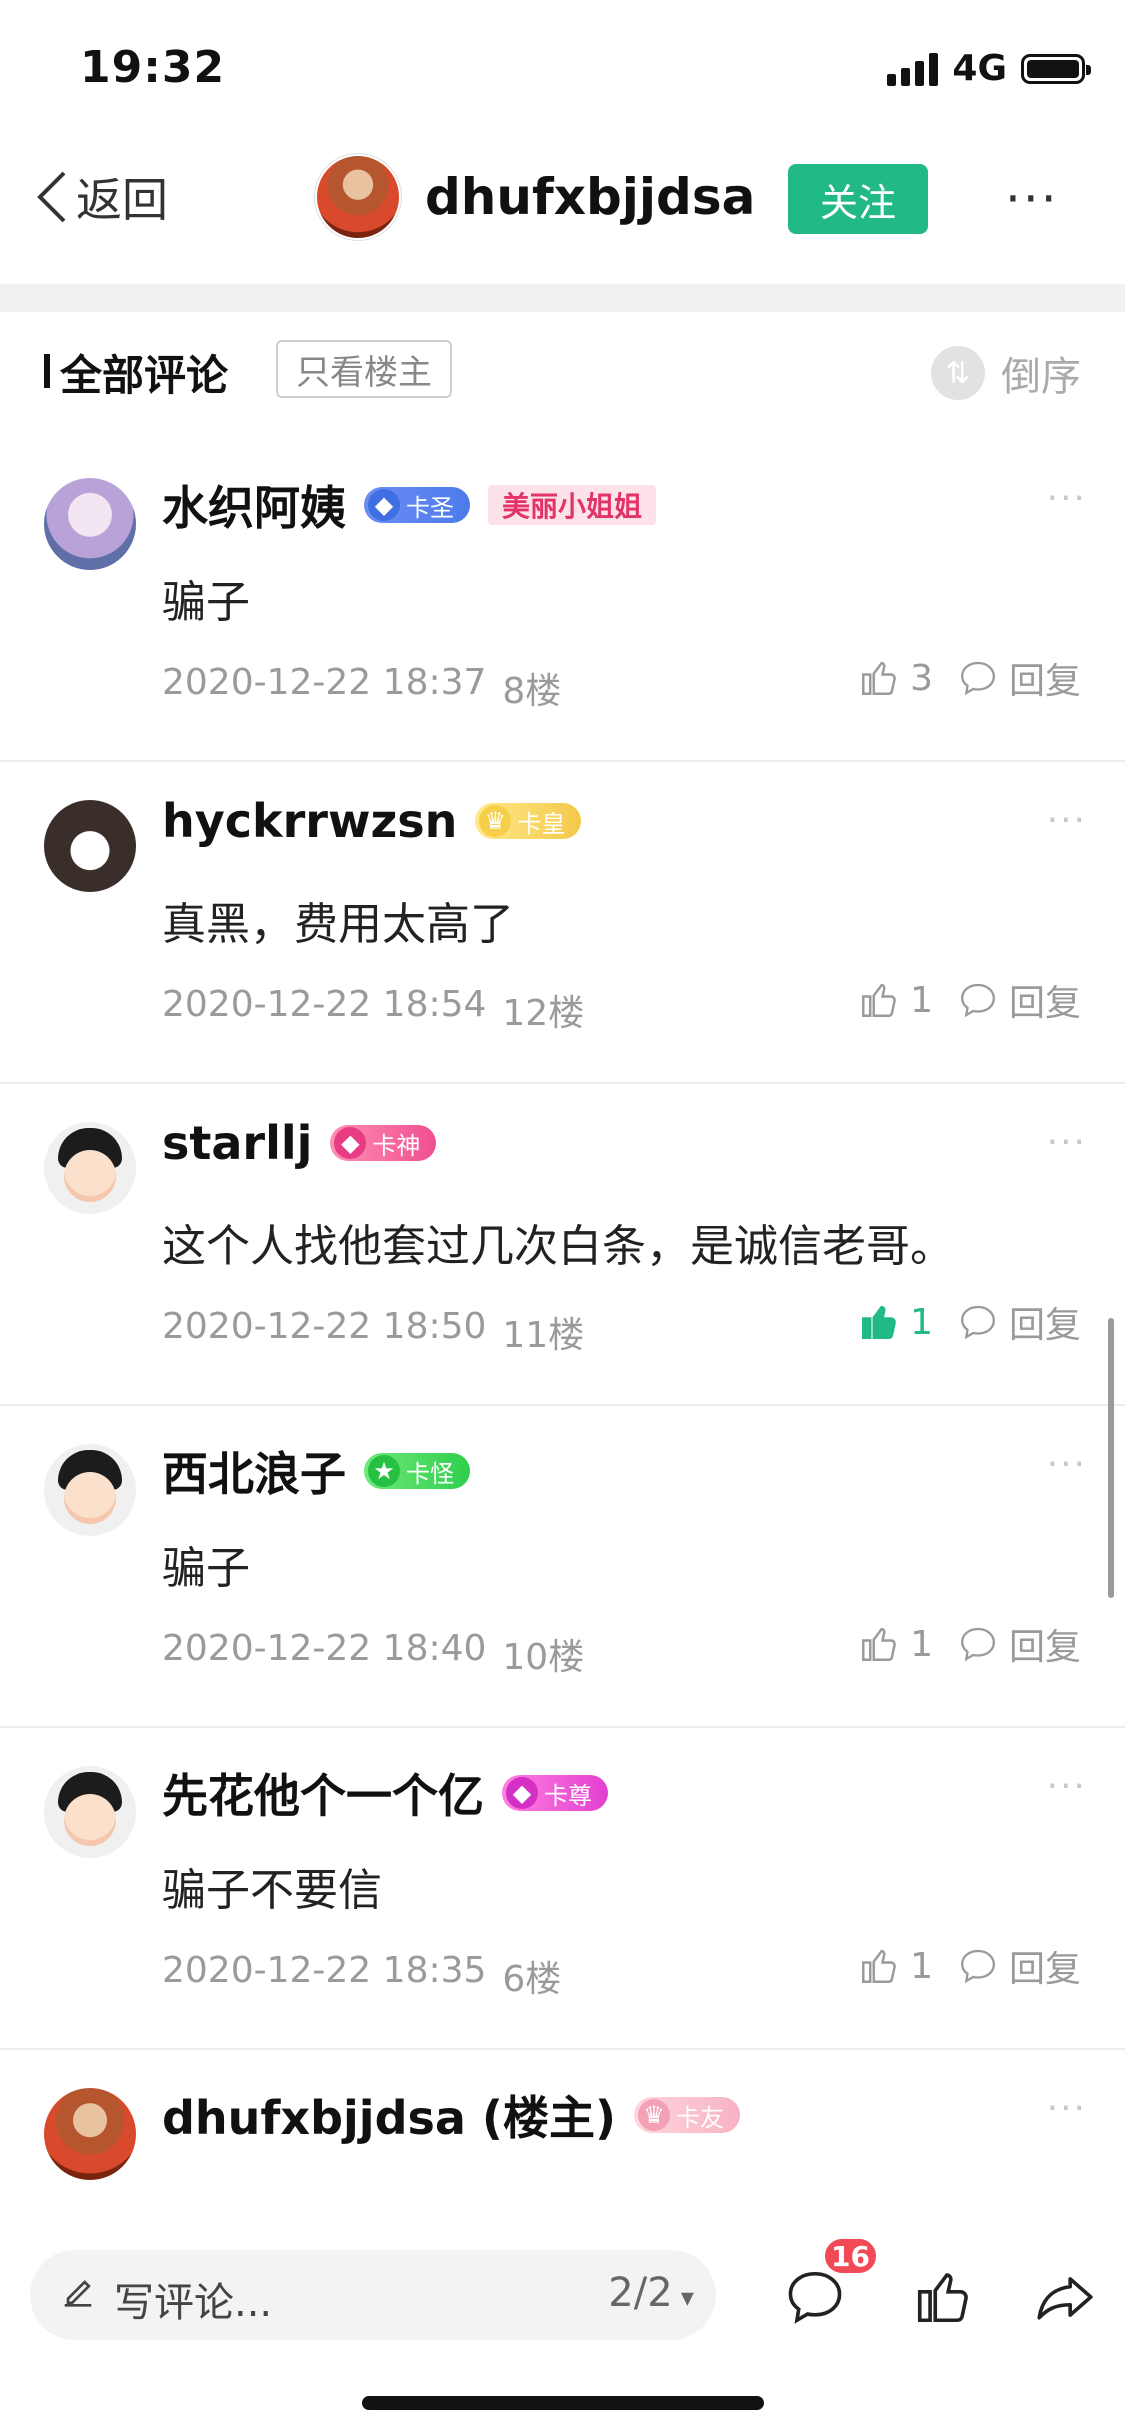  What do you see at coordinates (590, 197) in the screenshot?
I see `host-username: dhufxbjjdsa` at bounding box center [590, 197].